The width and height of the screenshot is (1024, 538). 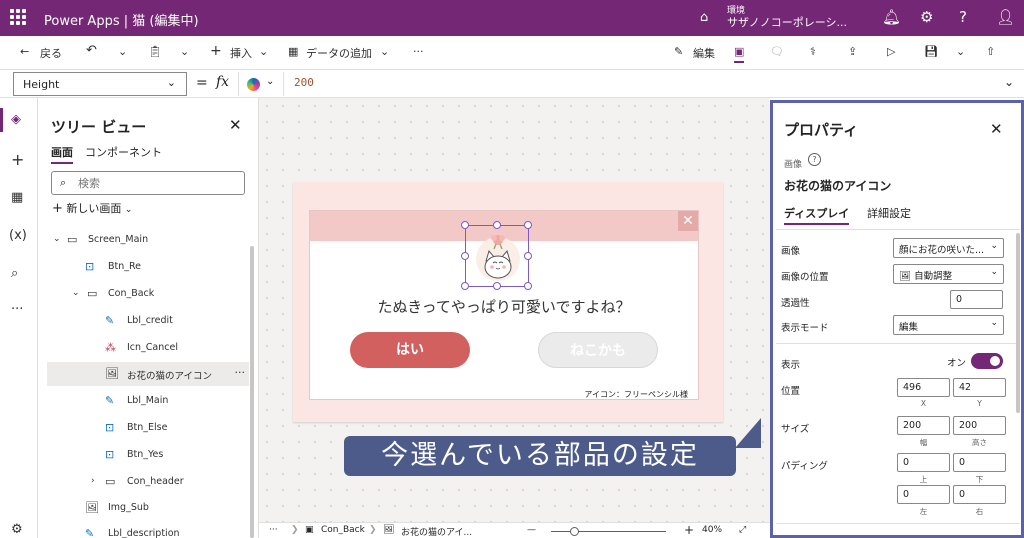 What do you see at coordinates (891, 17) in the screenshot?
I see `bell-icon: 🔔︎` at bounding box center [891, 17].